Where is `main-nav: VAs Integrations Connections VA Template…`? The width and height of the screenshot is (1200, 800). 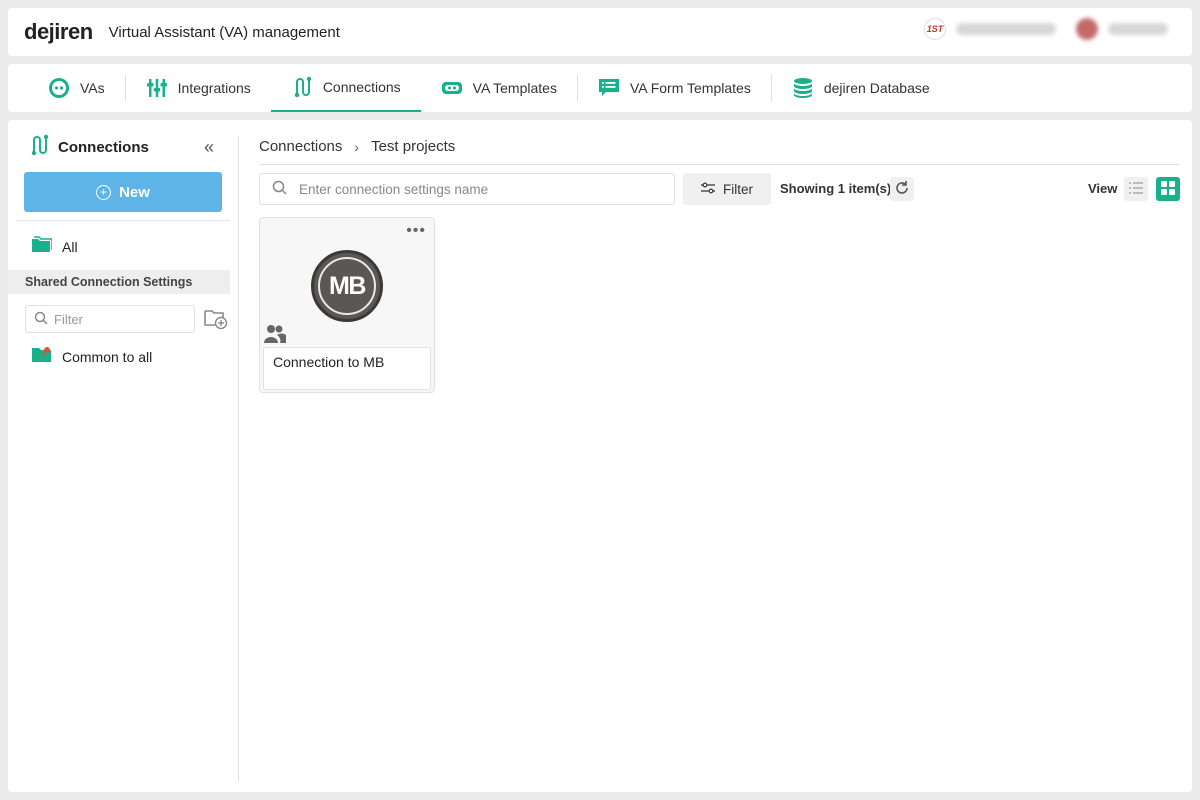
main-nav: VAs Integrations Connections VA Template… is located at coordinates (600, 88).